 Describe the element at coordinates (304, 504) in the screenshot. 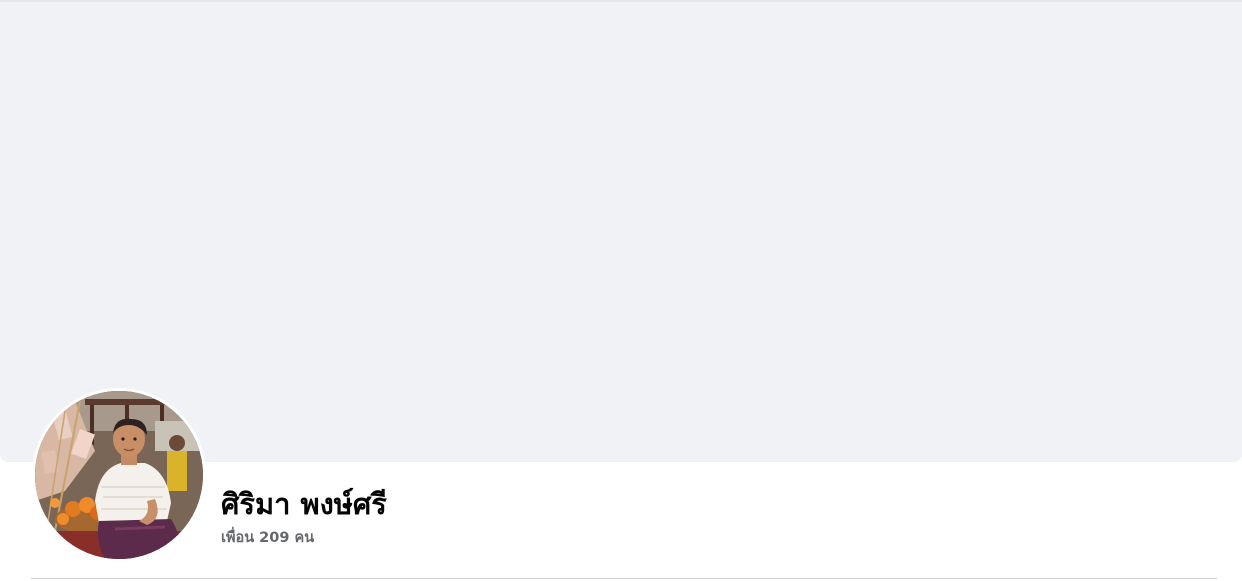

I see `profile-name: ศิริมา พงษ์ศรี` at that location.